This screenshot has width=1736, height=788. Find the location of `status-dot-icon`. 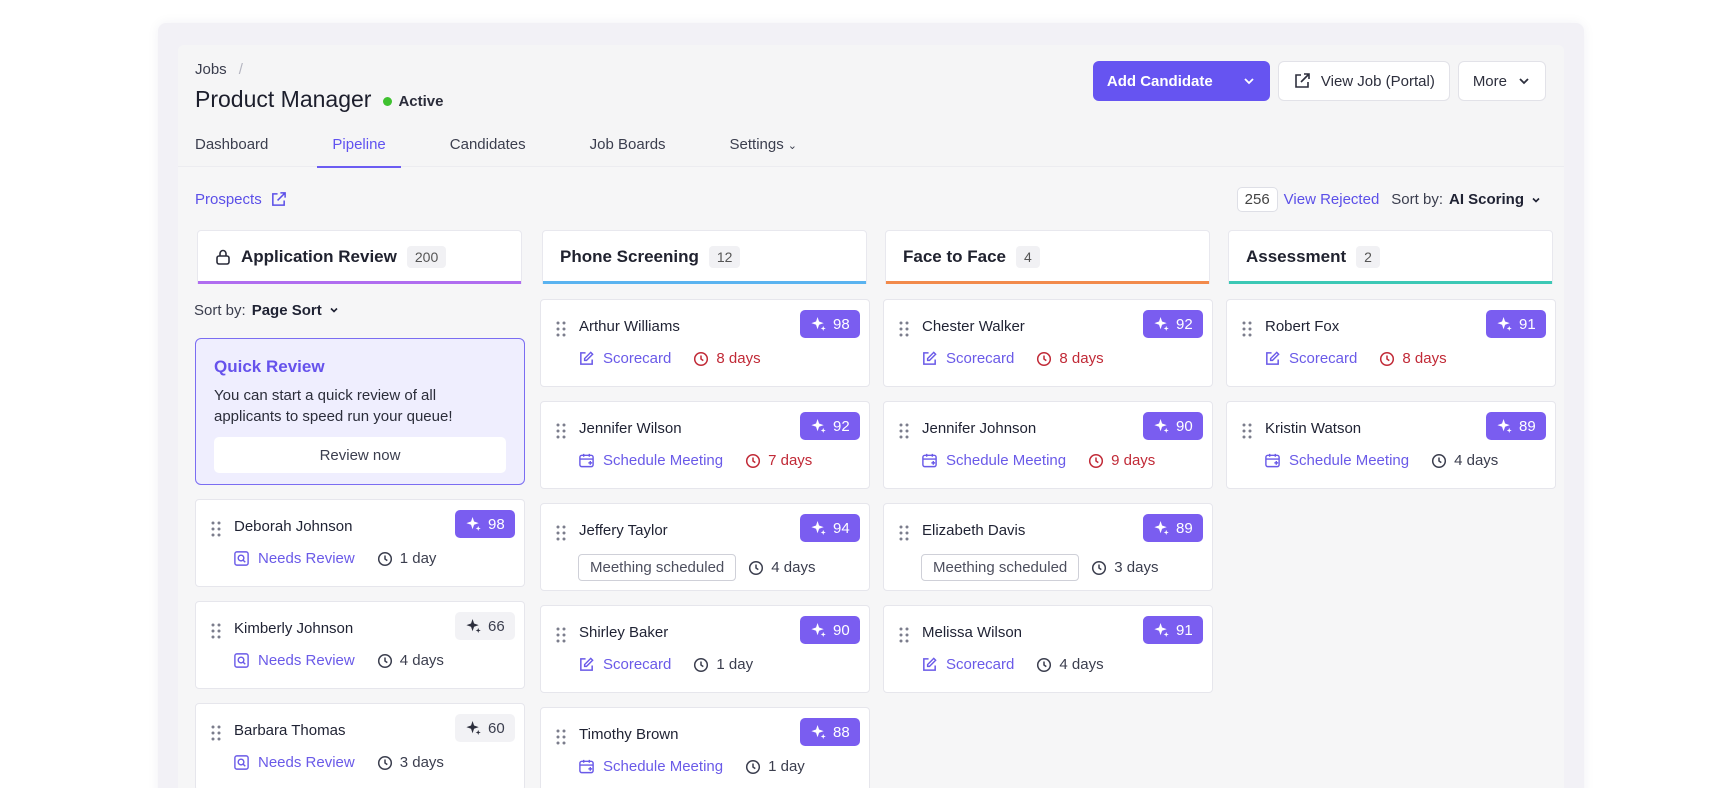

status-dot-icon is located at coordinates (388, 101).